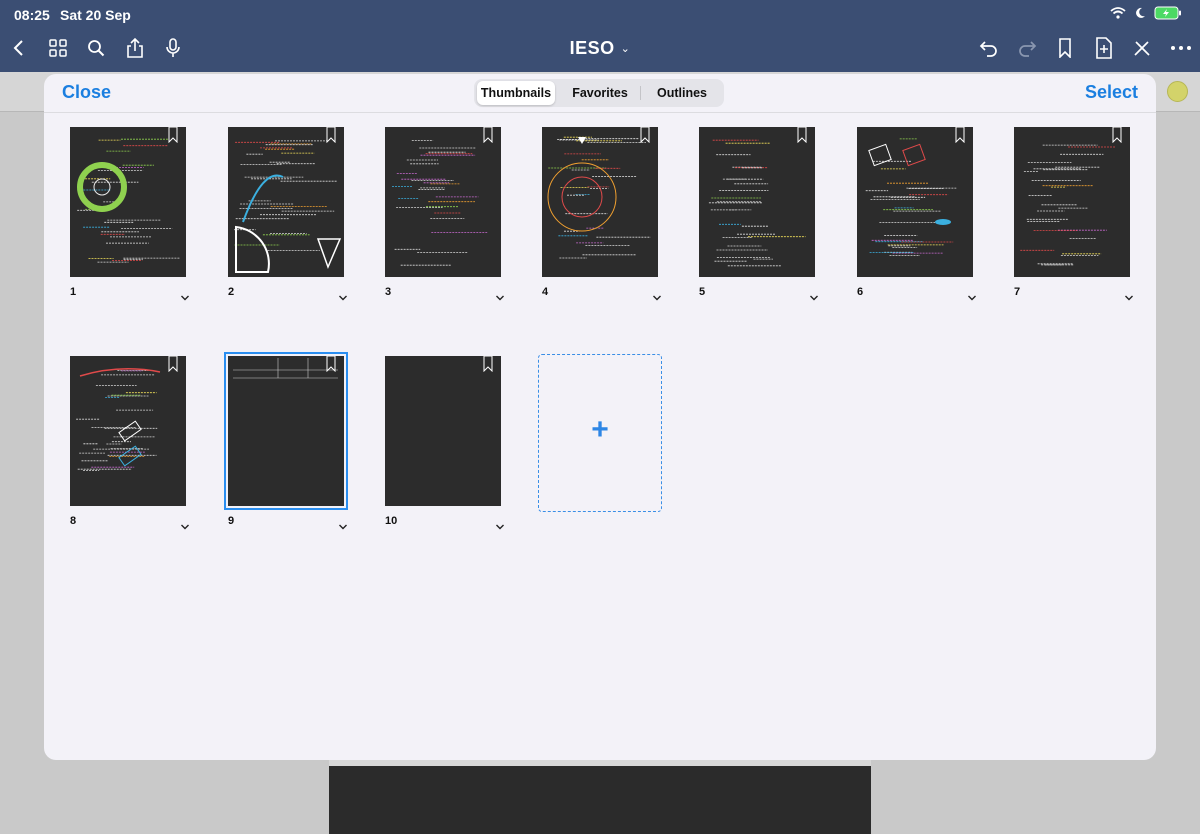  Describe the element at coordinates (600, 429) in the screenshot. I see `plus-icon: +` at that location.